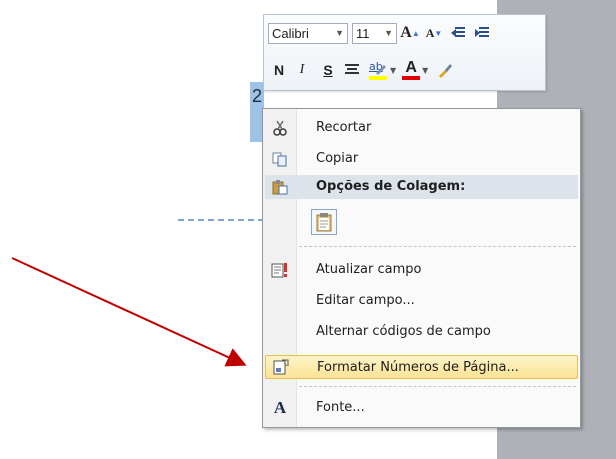 The height and width of the screenshot is (459, 616). I want to click on decrease-indent-icon, so click(458, 33).